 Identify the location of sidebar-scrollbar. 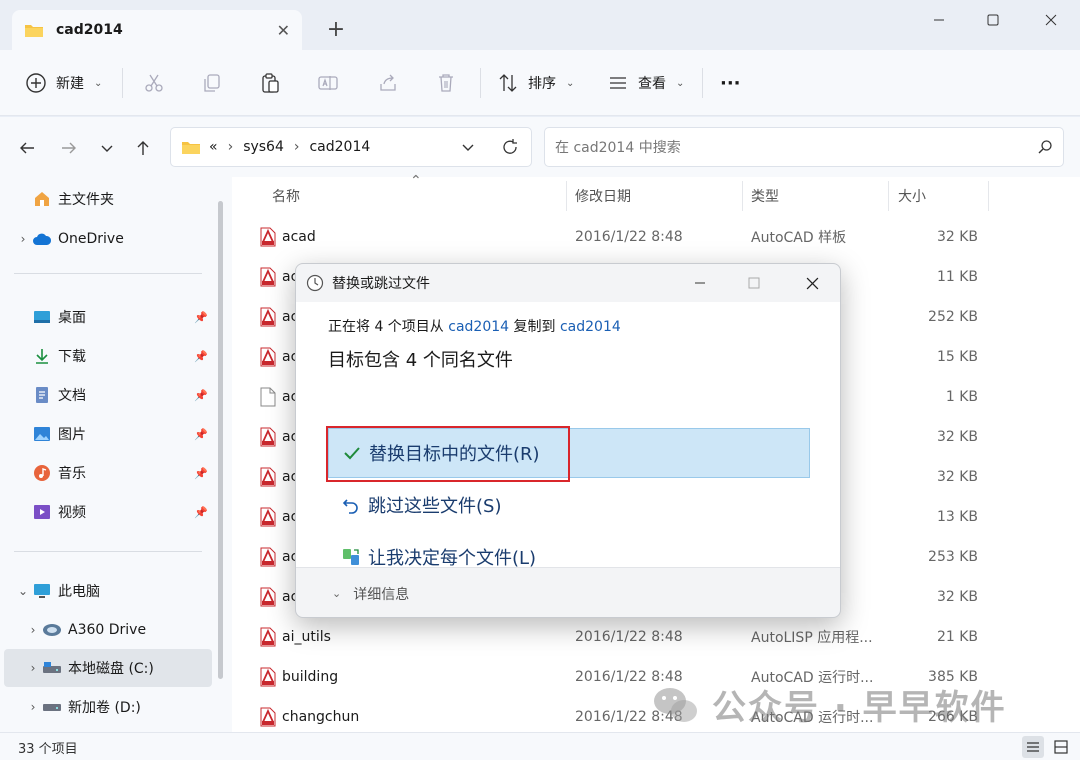
(220, 440).